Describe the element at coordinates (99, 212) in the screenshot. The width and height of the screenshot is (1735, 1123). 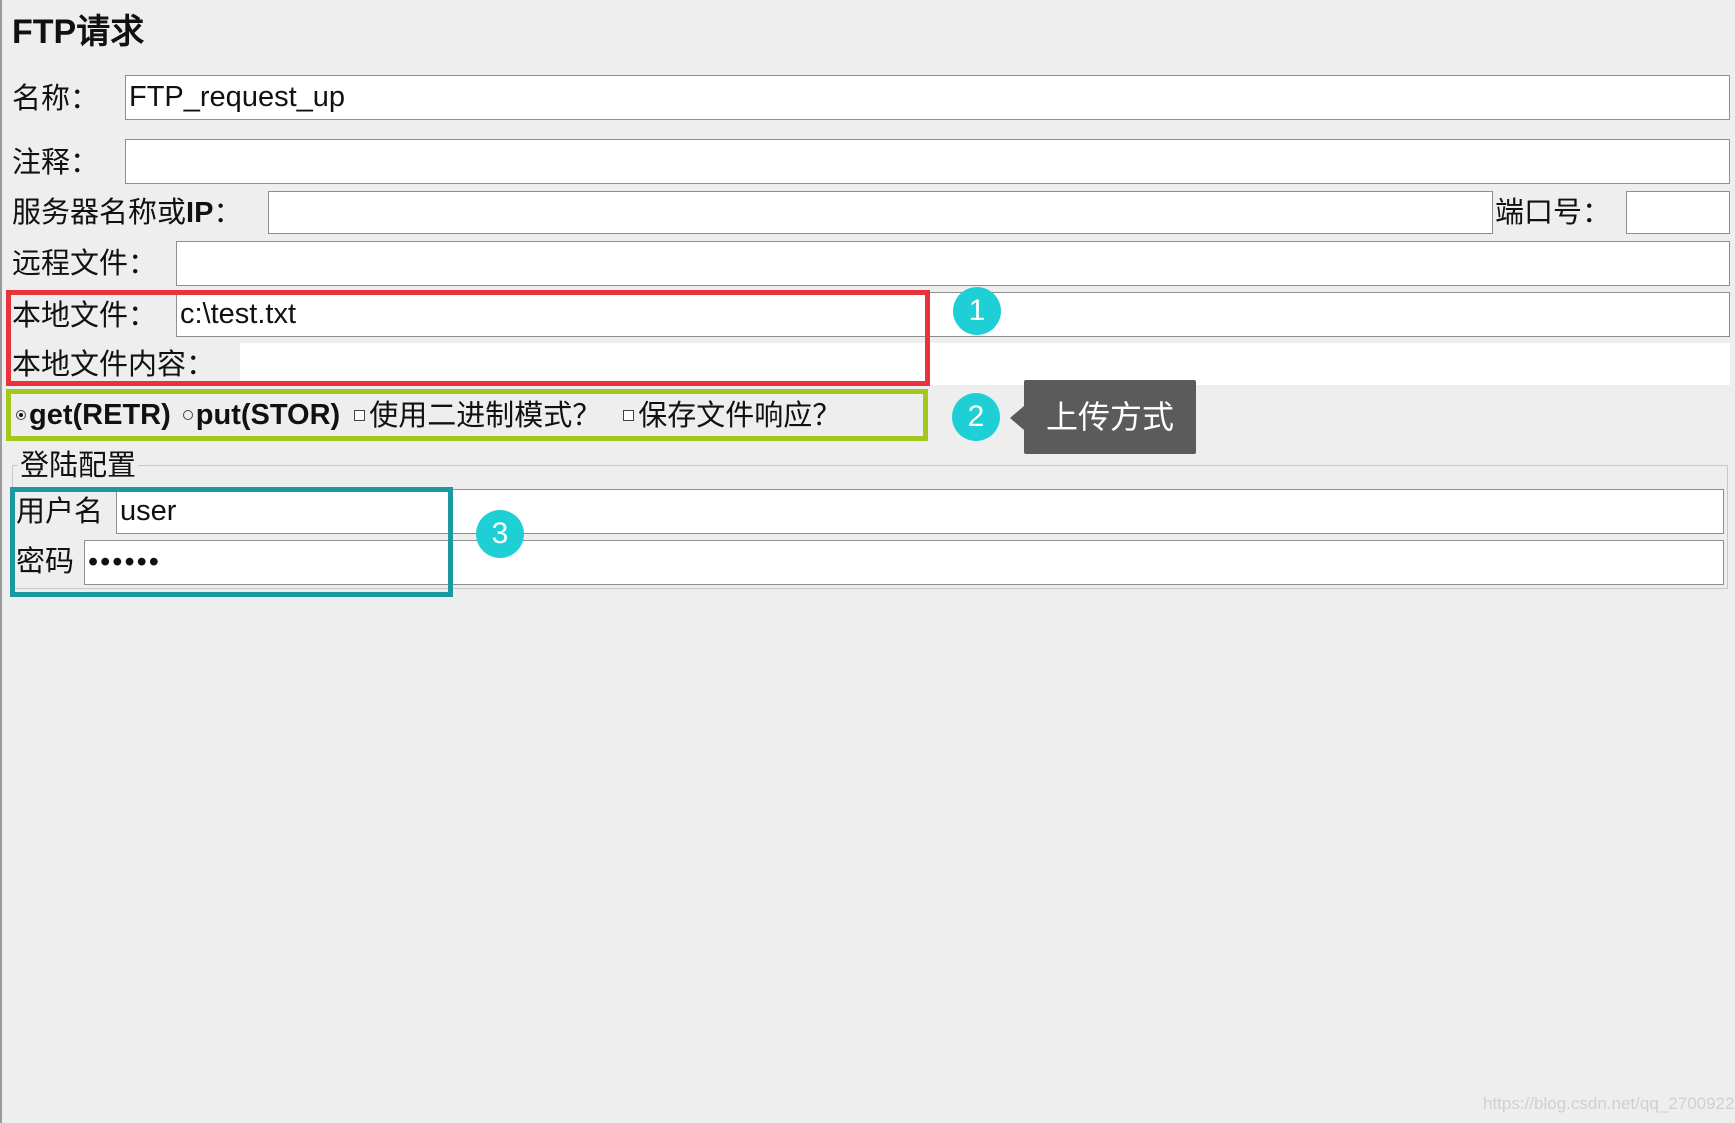
I see `server-label-prefix: 服务器名称或` at that location.